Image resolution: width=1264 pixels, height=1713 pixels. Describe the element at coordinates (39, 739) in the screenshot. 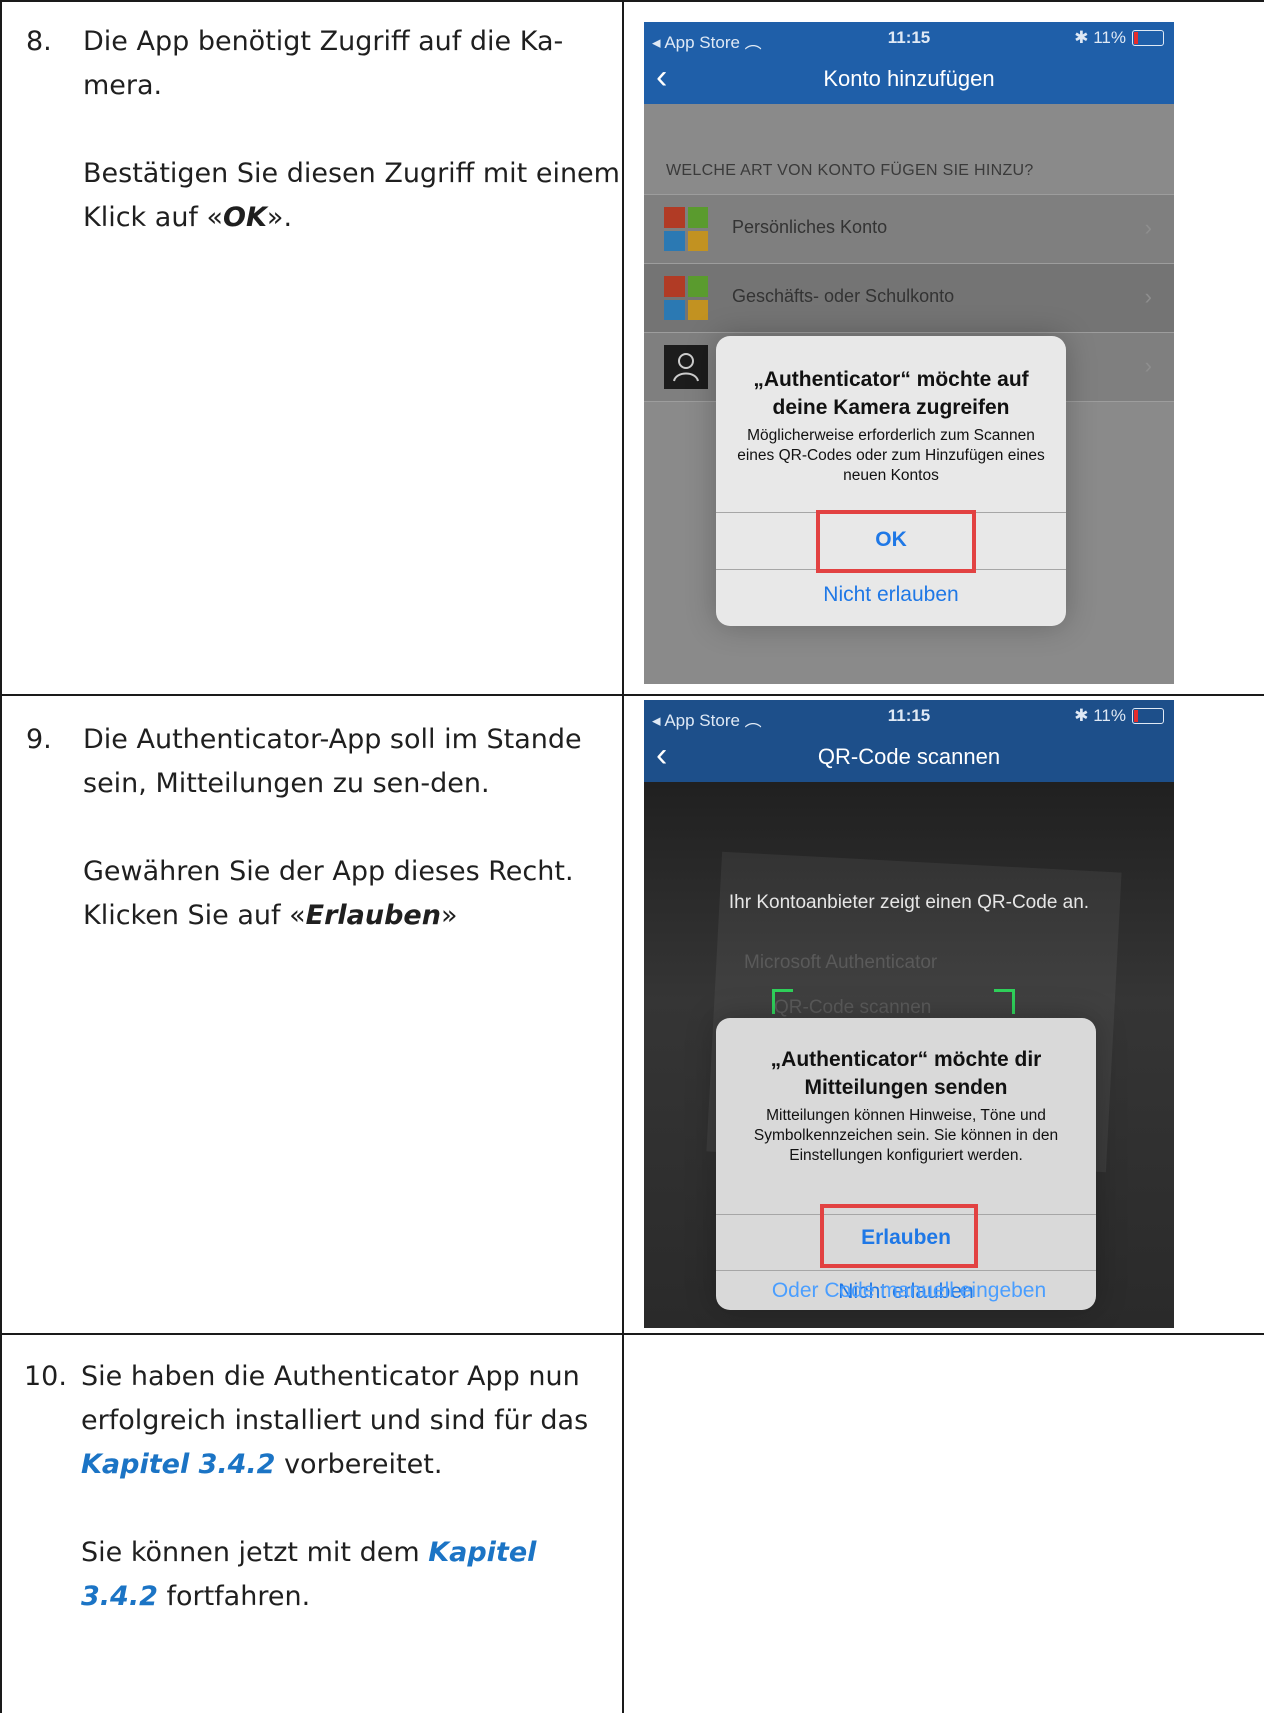

I see `step-number: 9.` at that location.